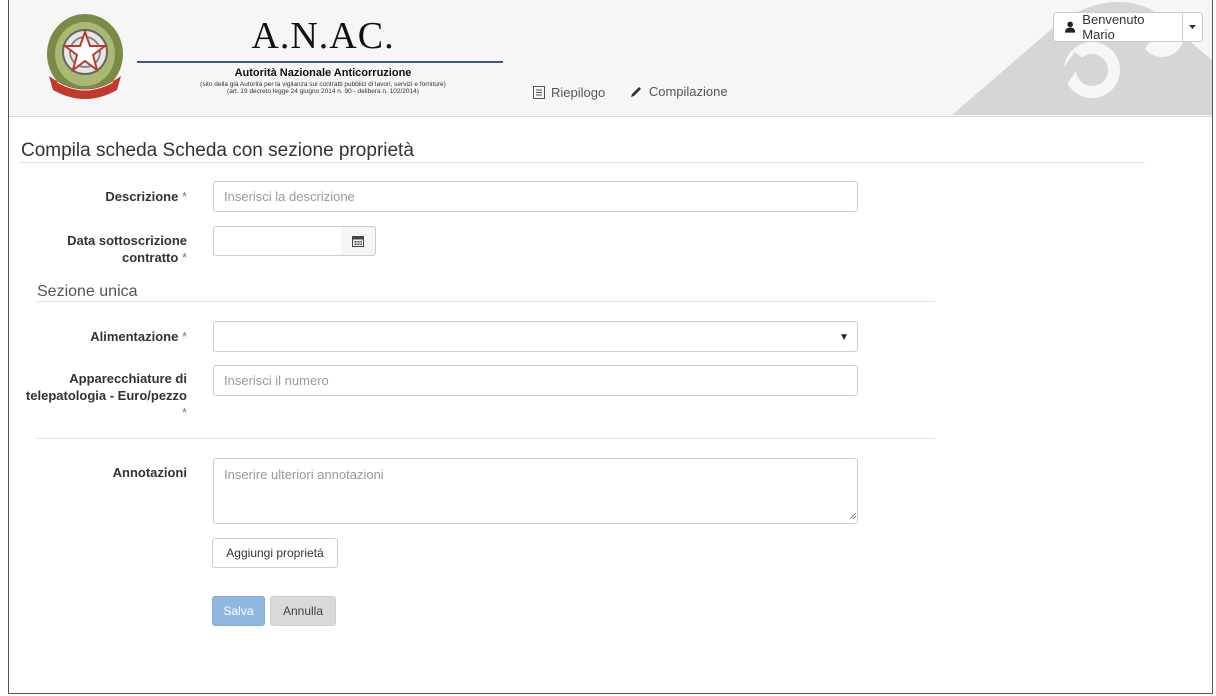  I want to click on user-menu-main: Benvenuto Mario, so click(1119, 27).